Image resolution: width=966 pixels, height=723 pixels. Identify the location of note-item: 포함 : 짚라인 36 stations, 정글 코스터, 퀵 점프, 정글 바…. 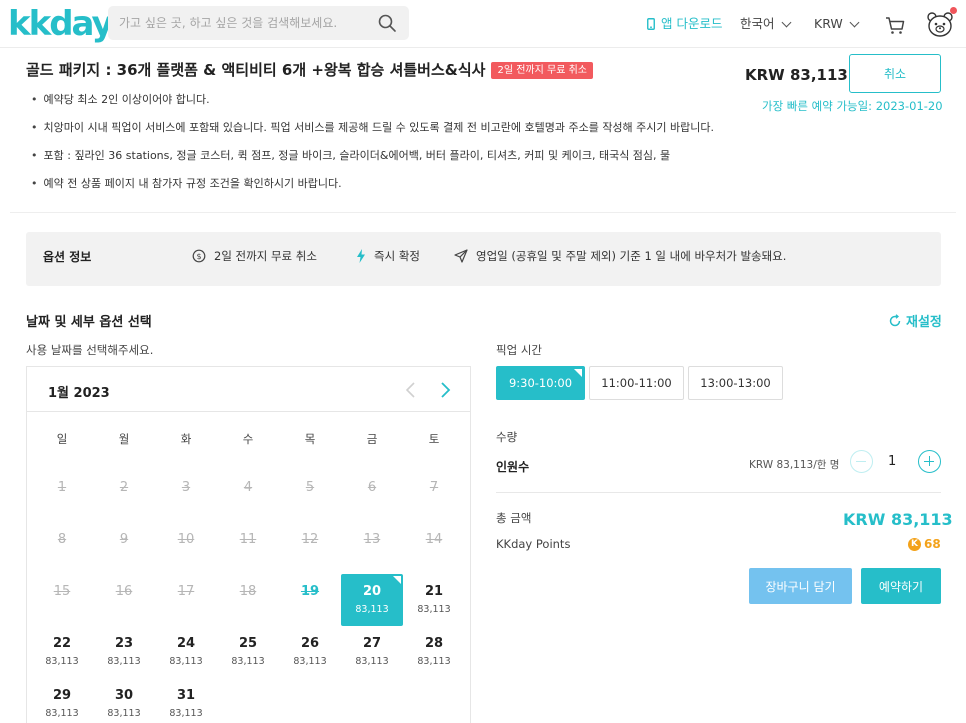
(372, 161).